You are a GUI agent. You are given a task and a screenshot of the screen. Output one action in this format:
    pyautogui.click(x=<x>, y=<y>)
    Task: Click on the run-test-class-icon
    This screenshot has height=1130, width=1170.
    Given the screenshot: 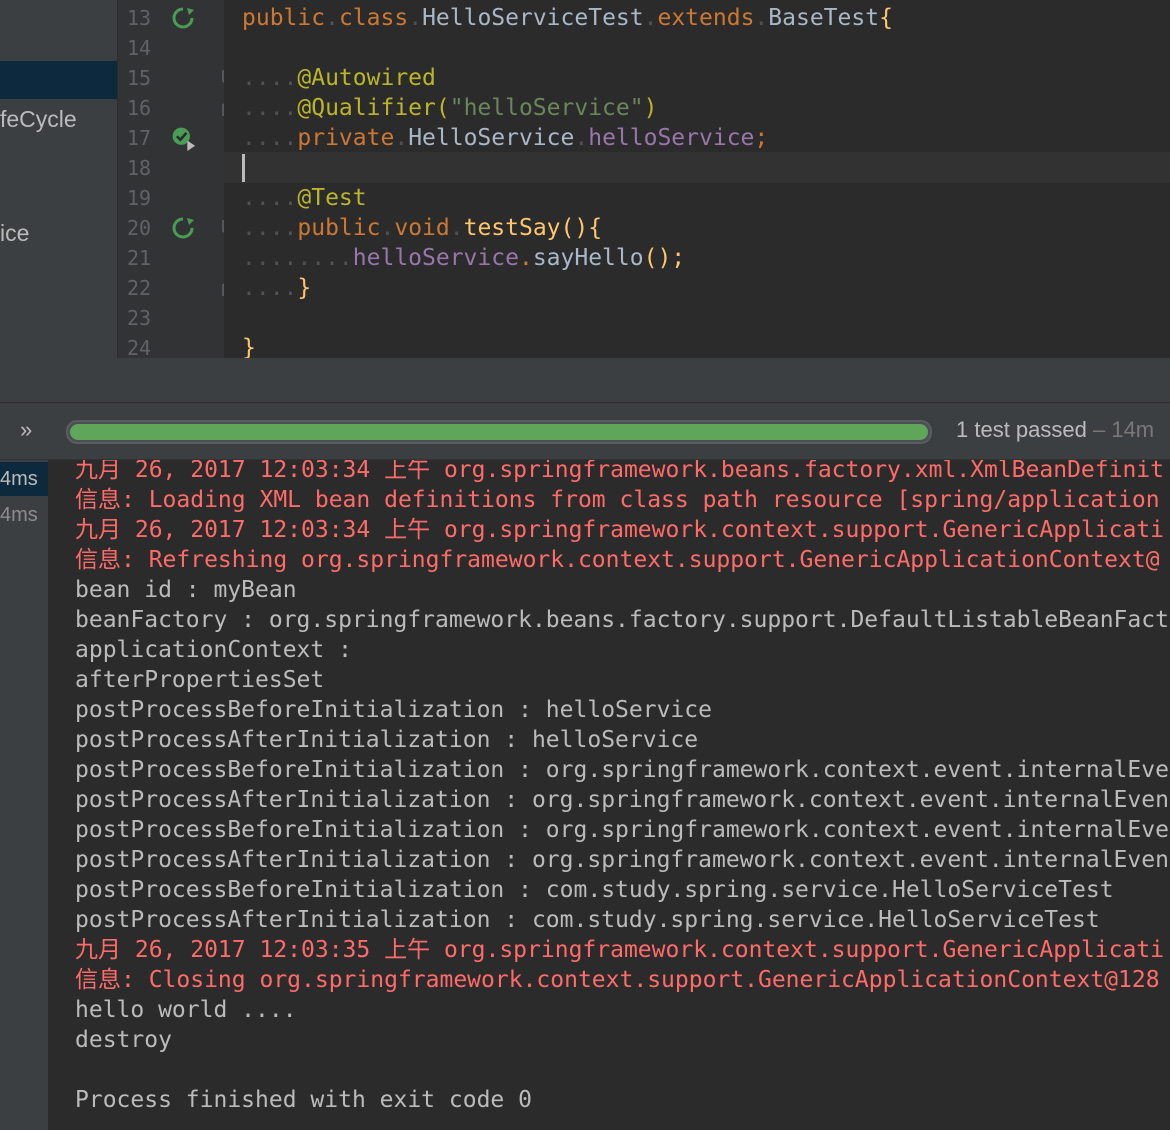 What is the action you would take?
    pyautogui.click(x=183, y=18)
    